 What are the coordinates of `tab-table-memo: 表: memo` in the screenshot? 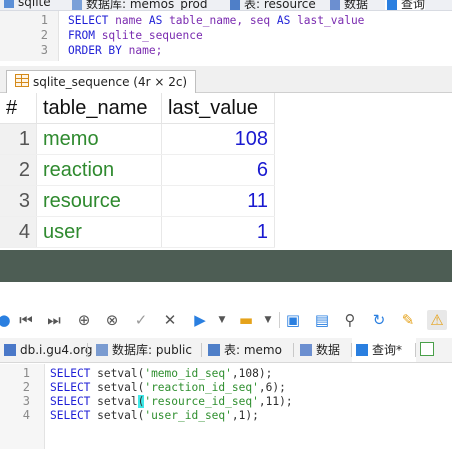 It's located at (249, 350).